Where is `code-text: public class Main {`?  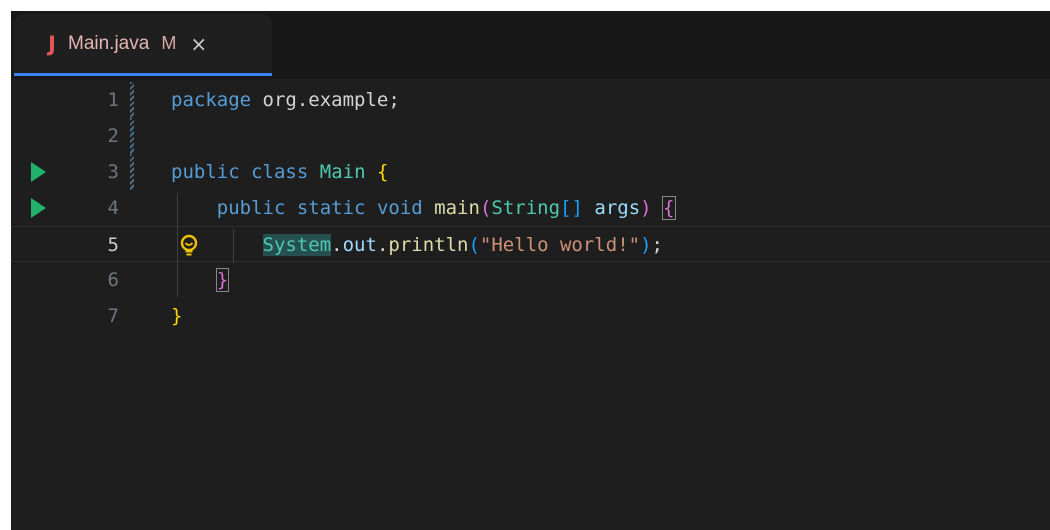
code-text: public class Main { is located at coordinates (279, 172).